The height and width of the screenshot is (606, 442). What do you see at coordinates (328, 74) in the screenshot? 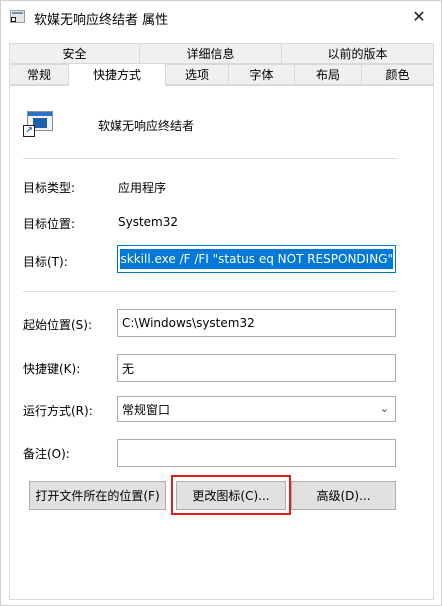
I see `tab-layout: 布局` at bounding box center [328, 74].